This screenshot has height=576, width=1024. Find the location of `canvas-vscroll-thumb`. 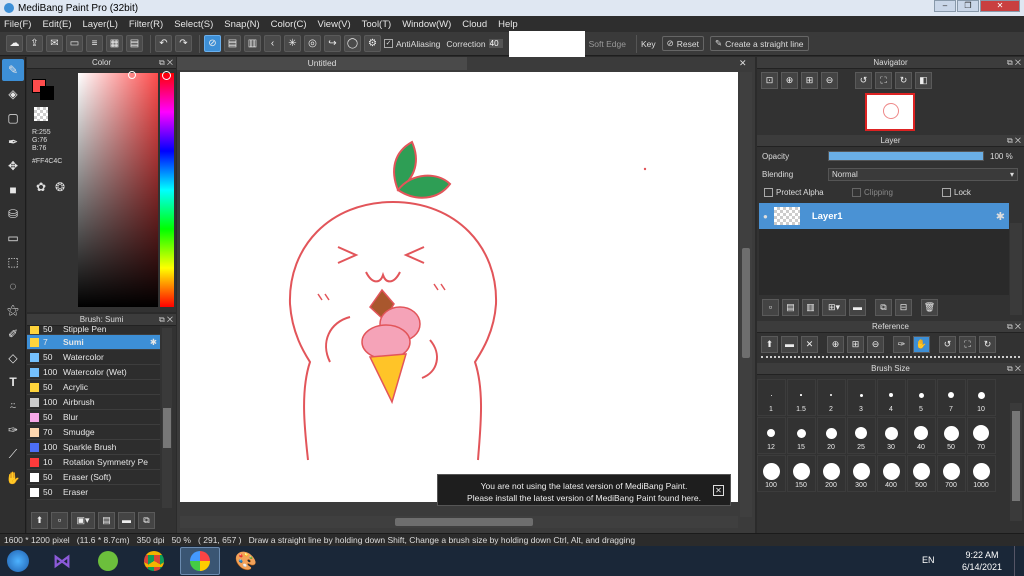

canvas-vscroll-thumb is located at coordinates (746, 303).